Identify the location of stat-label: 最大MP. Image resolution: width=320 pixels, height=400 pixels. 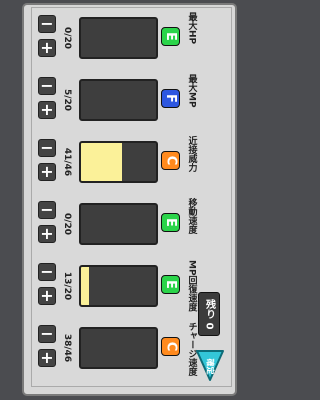
(191, 91).